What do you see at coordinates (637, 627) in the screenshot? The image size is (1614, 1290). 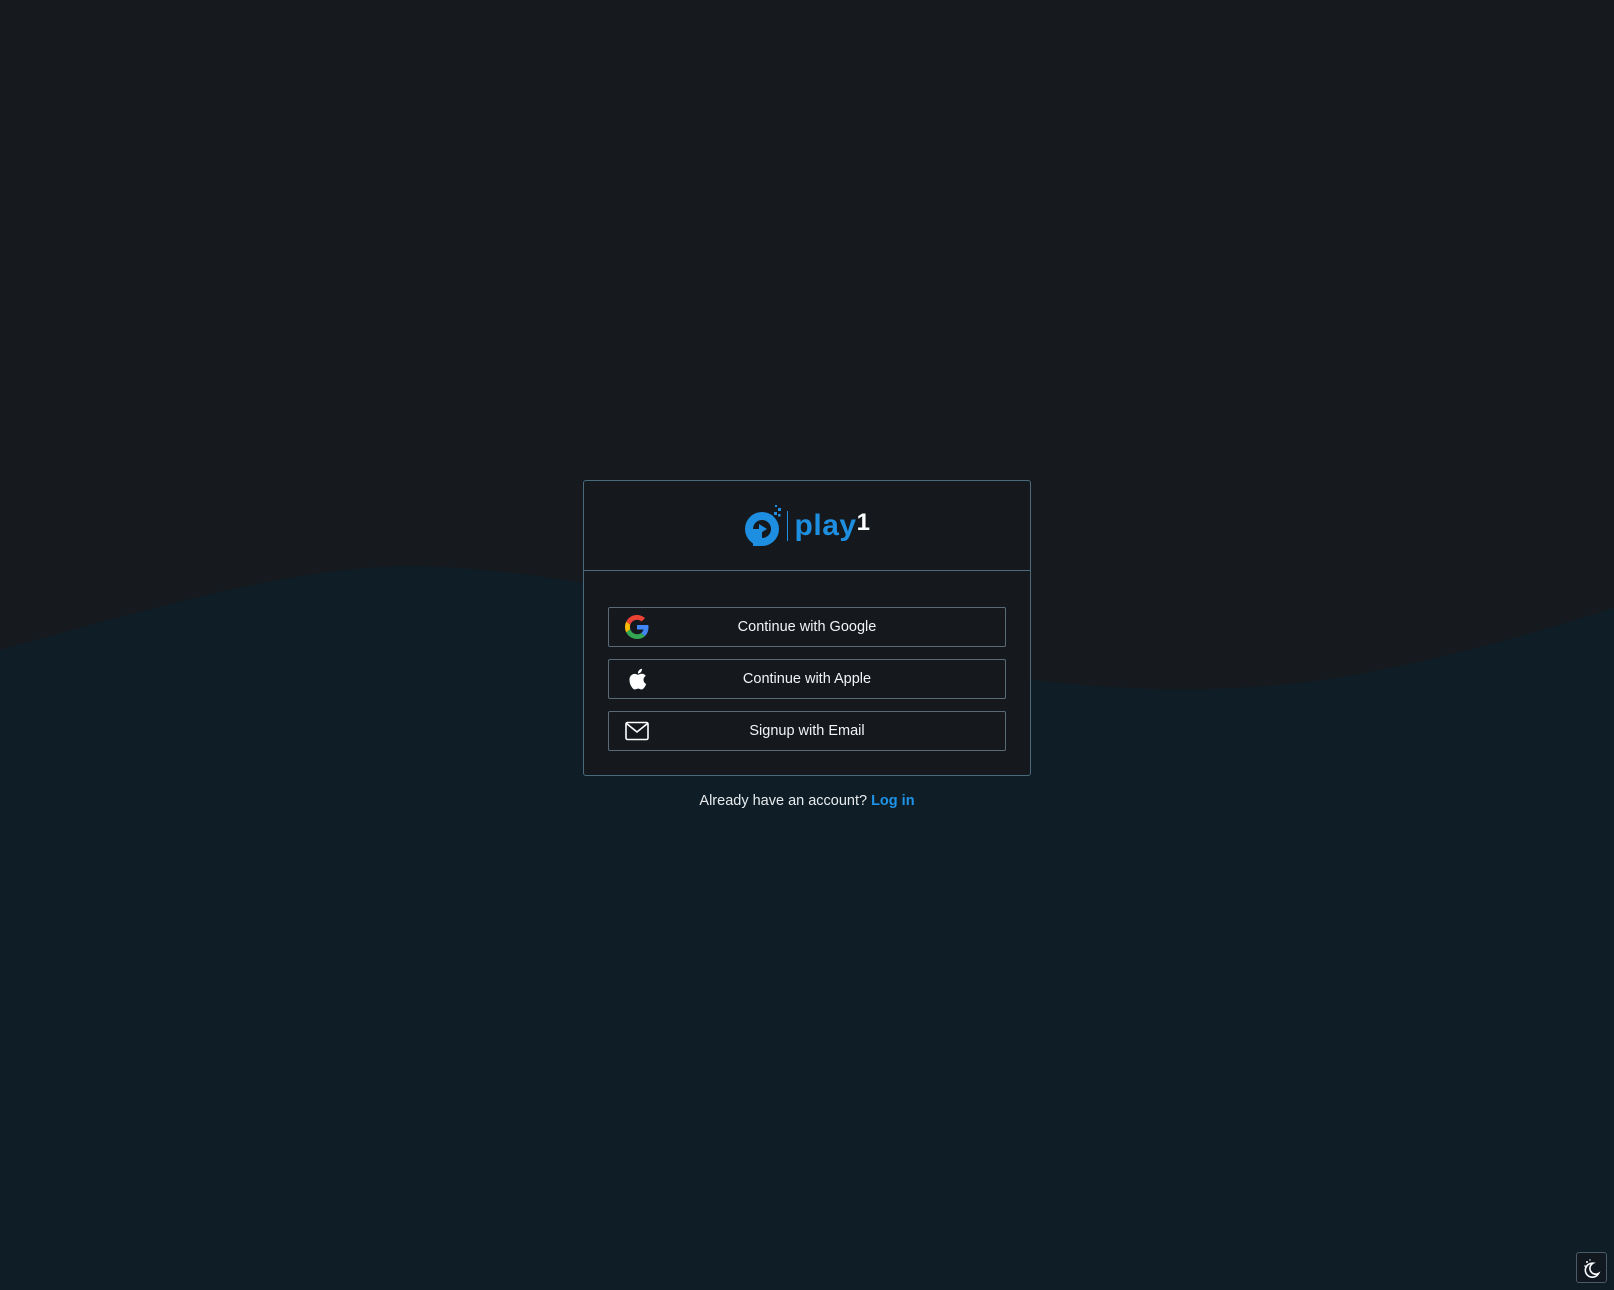 I see `google-icon` at bounding box center [637, 627].